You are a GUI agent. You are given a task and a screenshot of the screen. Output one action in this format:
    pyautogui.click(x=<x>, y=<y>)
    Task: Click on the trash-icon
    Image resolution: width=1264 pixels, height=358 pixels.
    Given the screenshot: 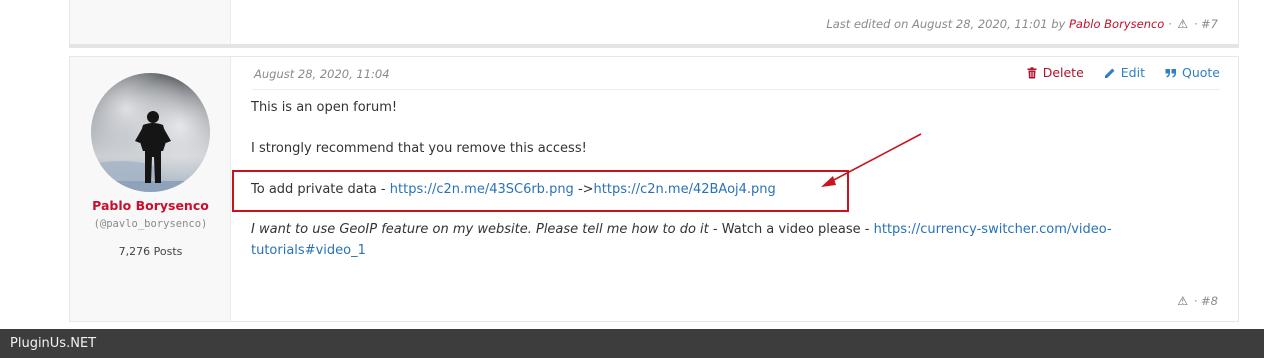 What is the action you would take?
    pyautogui.click(x=1032, y=72)
    